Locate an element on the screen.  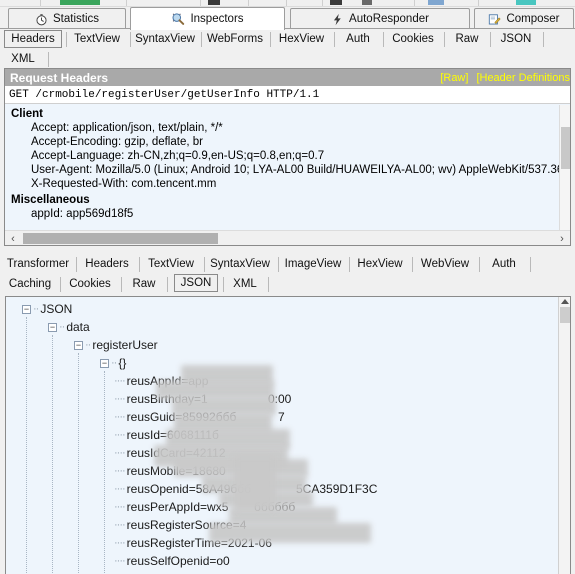
tree-leaf-reusguid: ···· reusGuid=85992ббб 7 is located at coordinates (288, 417).